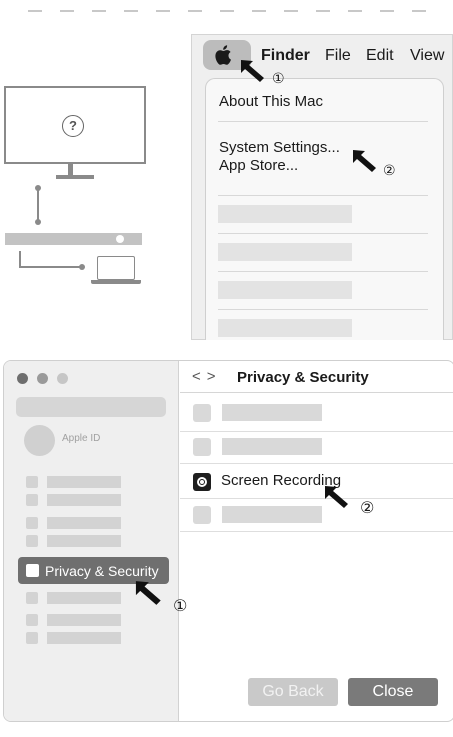 The width and height of the screenshot is (453, 737). Describe the element at coordinates (22, 378) in the screenshot. I see `close-window-dot` at that location.